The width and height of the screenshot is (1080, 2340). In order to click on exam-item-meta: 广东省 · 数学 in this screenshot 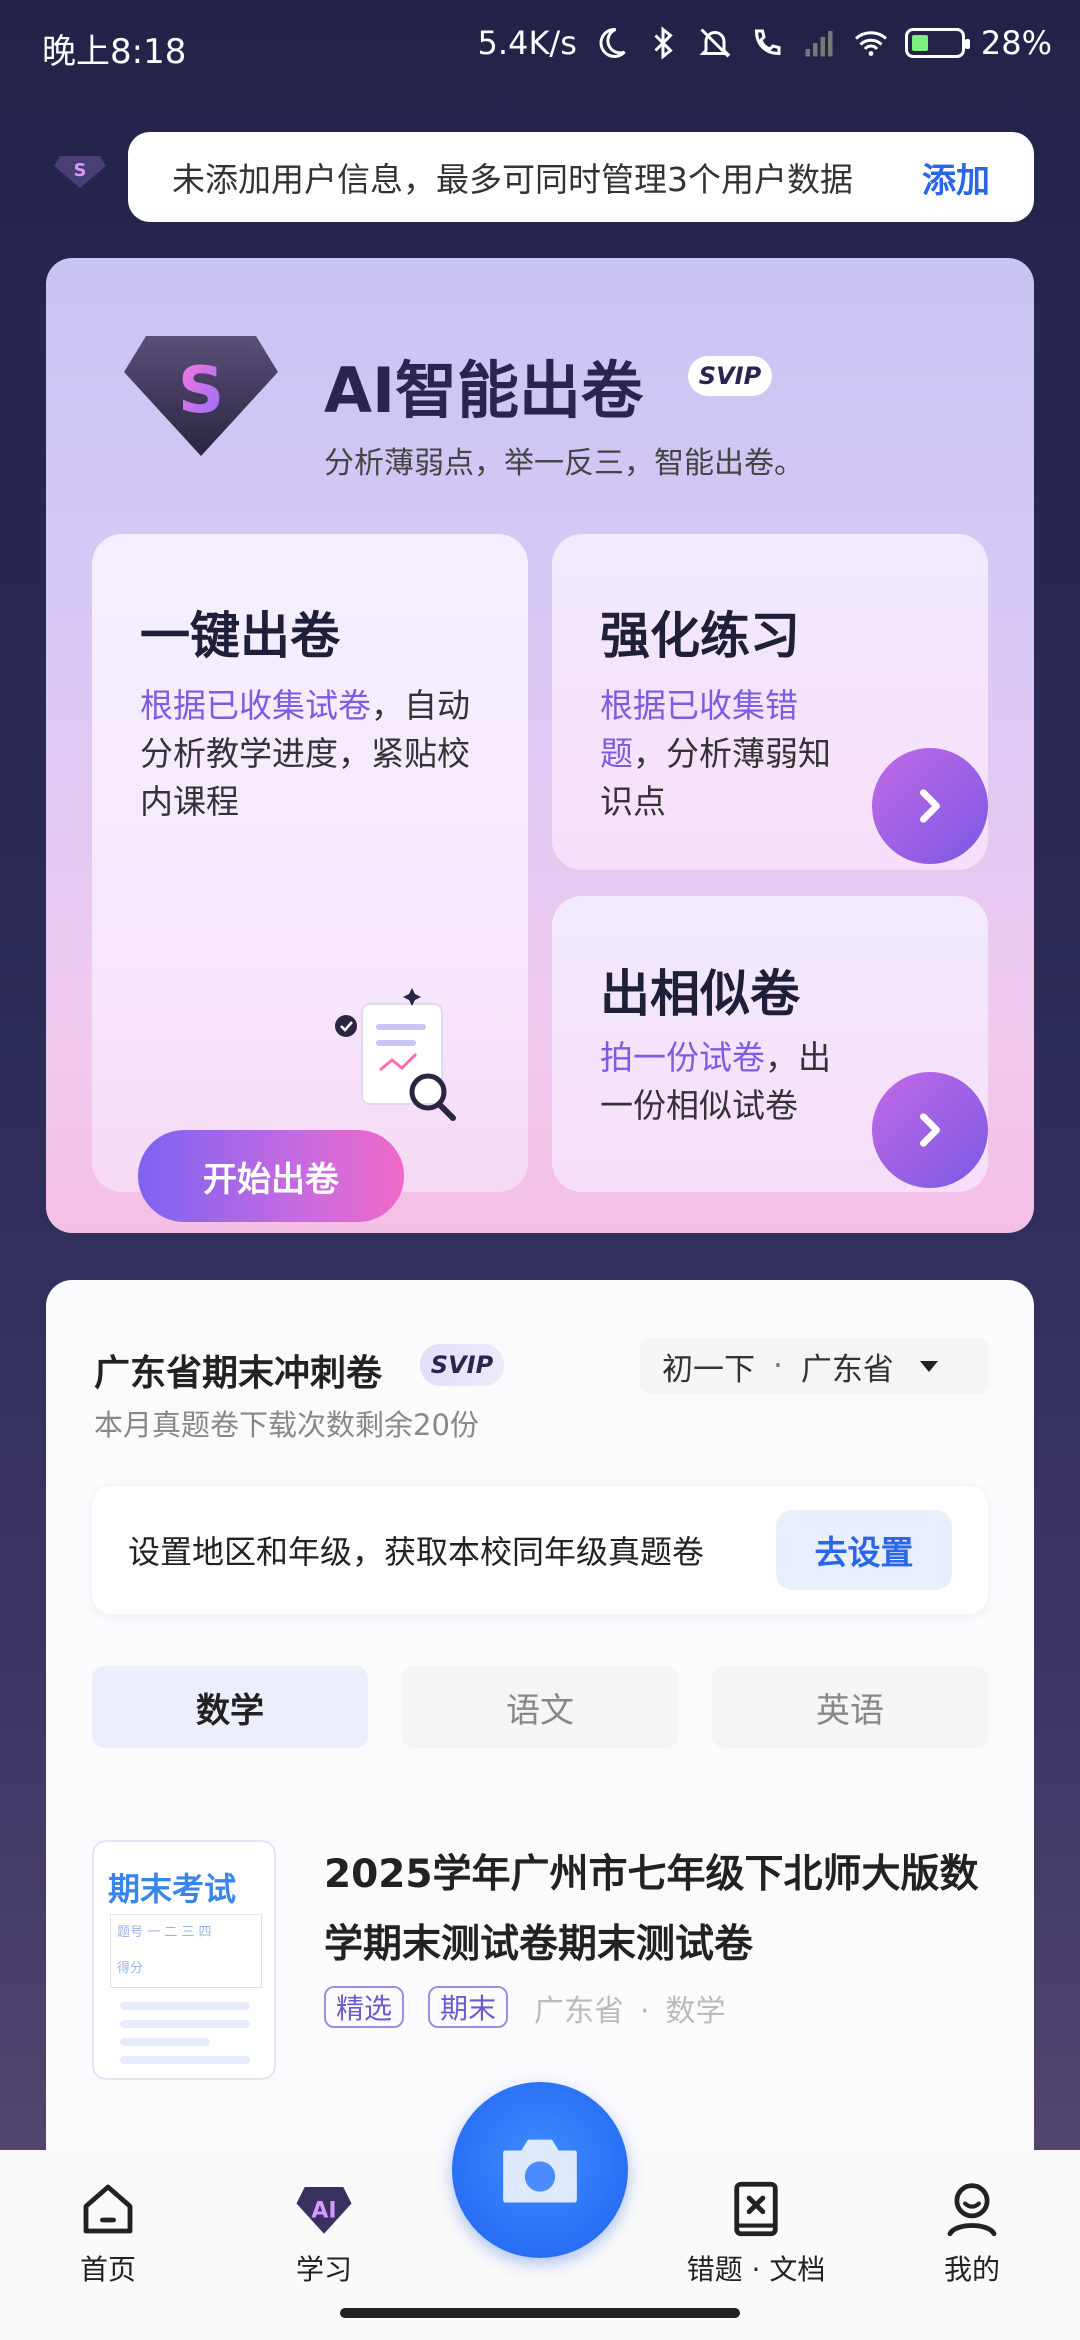, I will do `click(630, 2011)`.